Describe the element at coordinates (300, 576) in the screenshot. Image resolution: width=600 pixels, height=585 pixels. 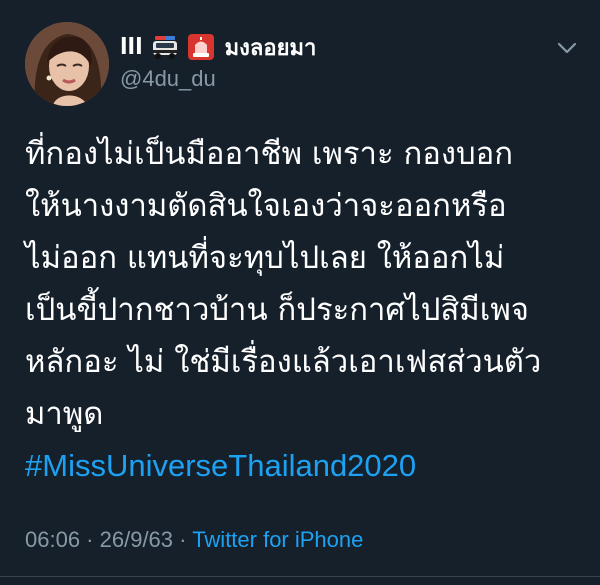
I see `divider` at that location.